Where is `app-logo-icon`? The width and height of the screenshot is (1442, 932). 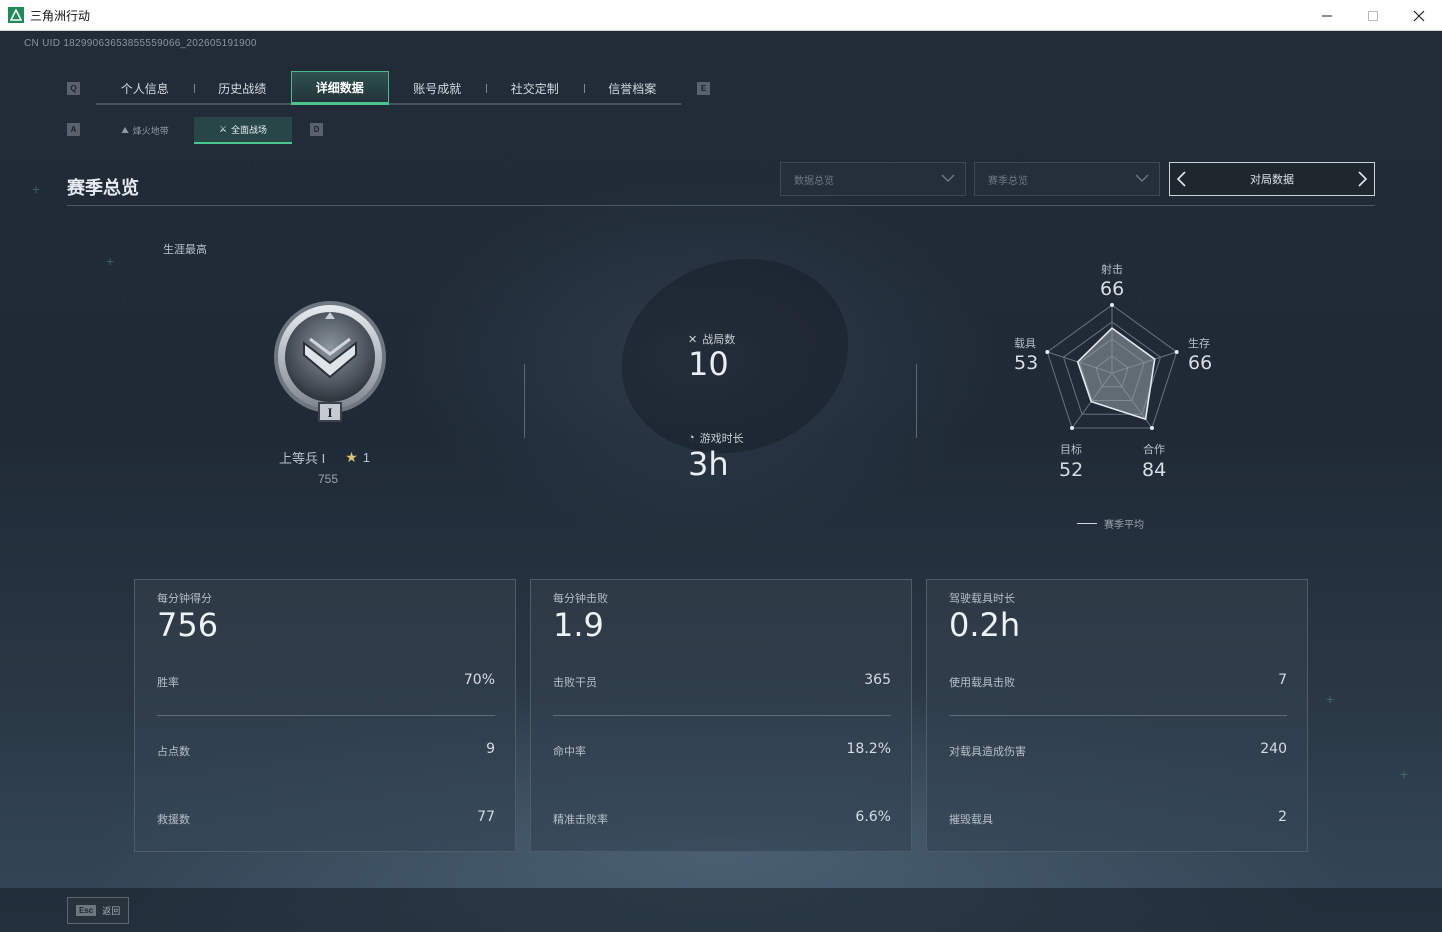
app-logo-icon is located at coordinates (16, 15).